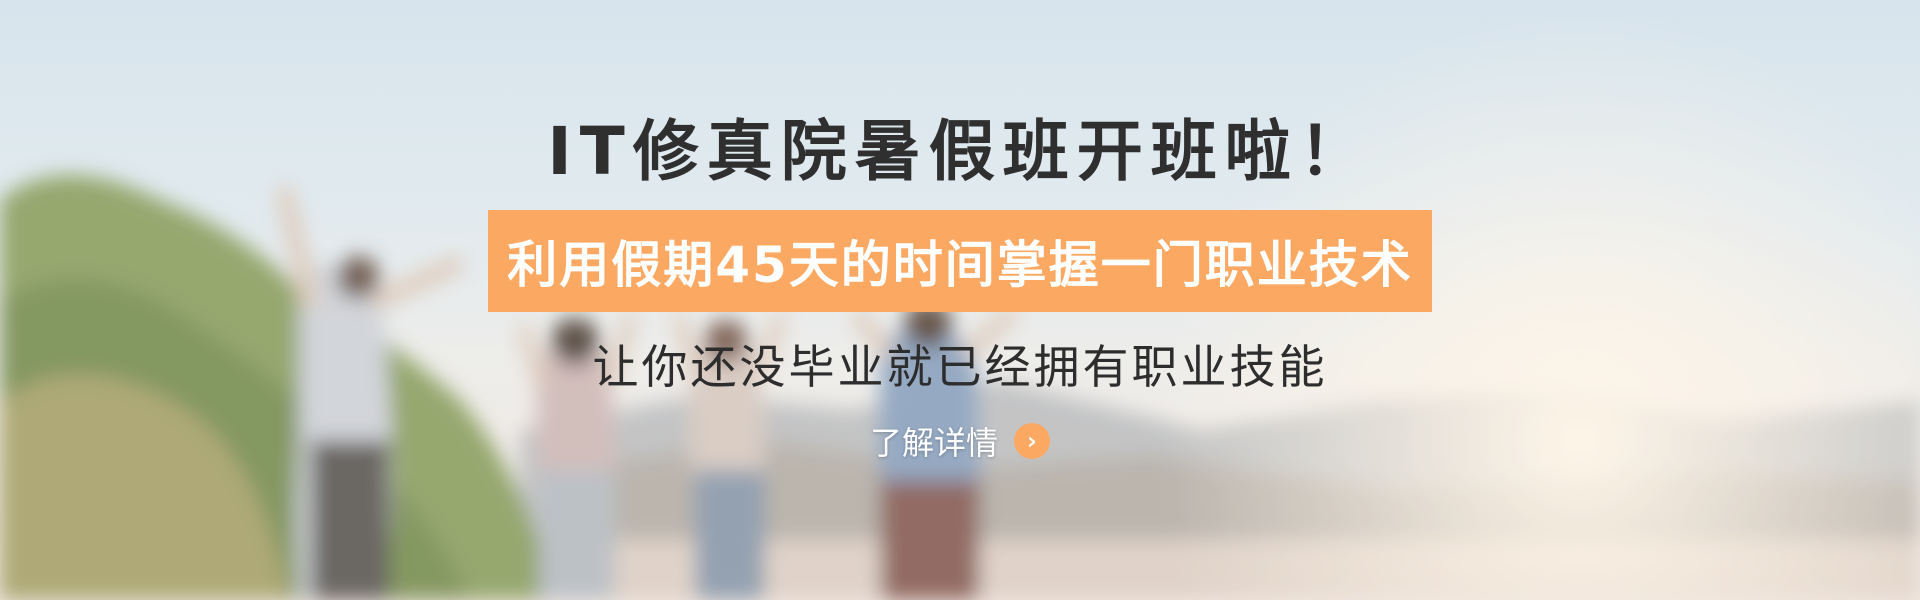  I want to click on highlight-text: 利用假期45天的时间掌握一门职业技术, so click(960, 265).